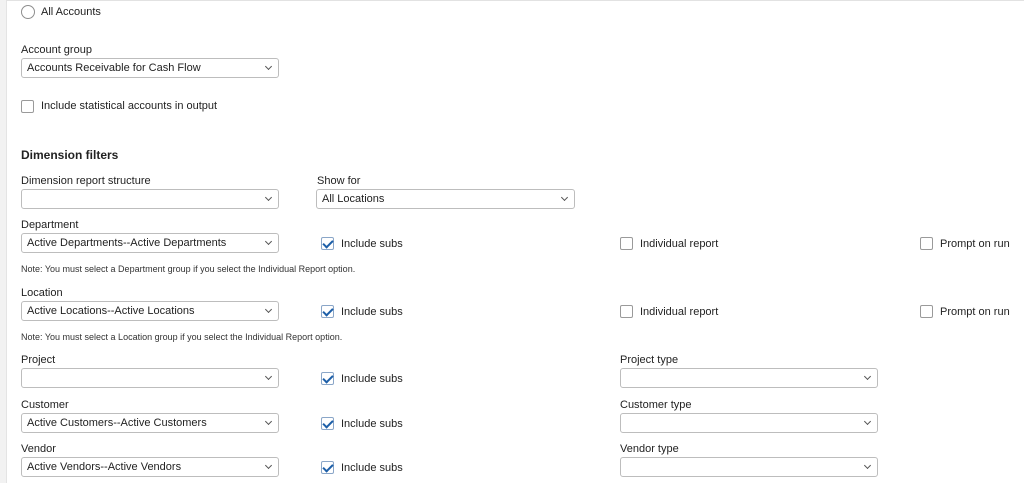 This screenshot has height=483, width=1024. I want to click on department-value: Active Departments--Active Departments, so click(127, 243).